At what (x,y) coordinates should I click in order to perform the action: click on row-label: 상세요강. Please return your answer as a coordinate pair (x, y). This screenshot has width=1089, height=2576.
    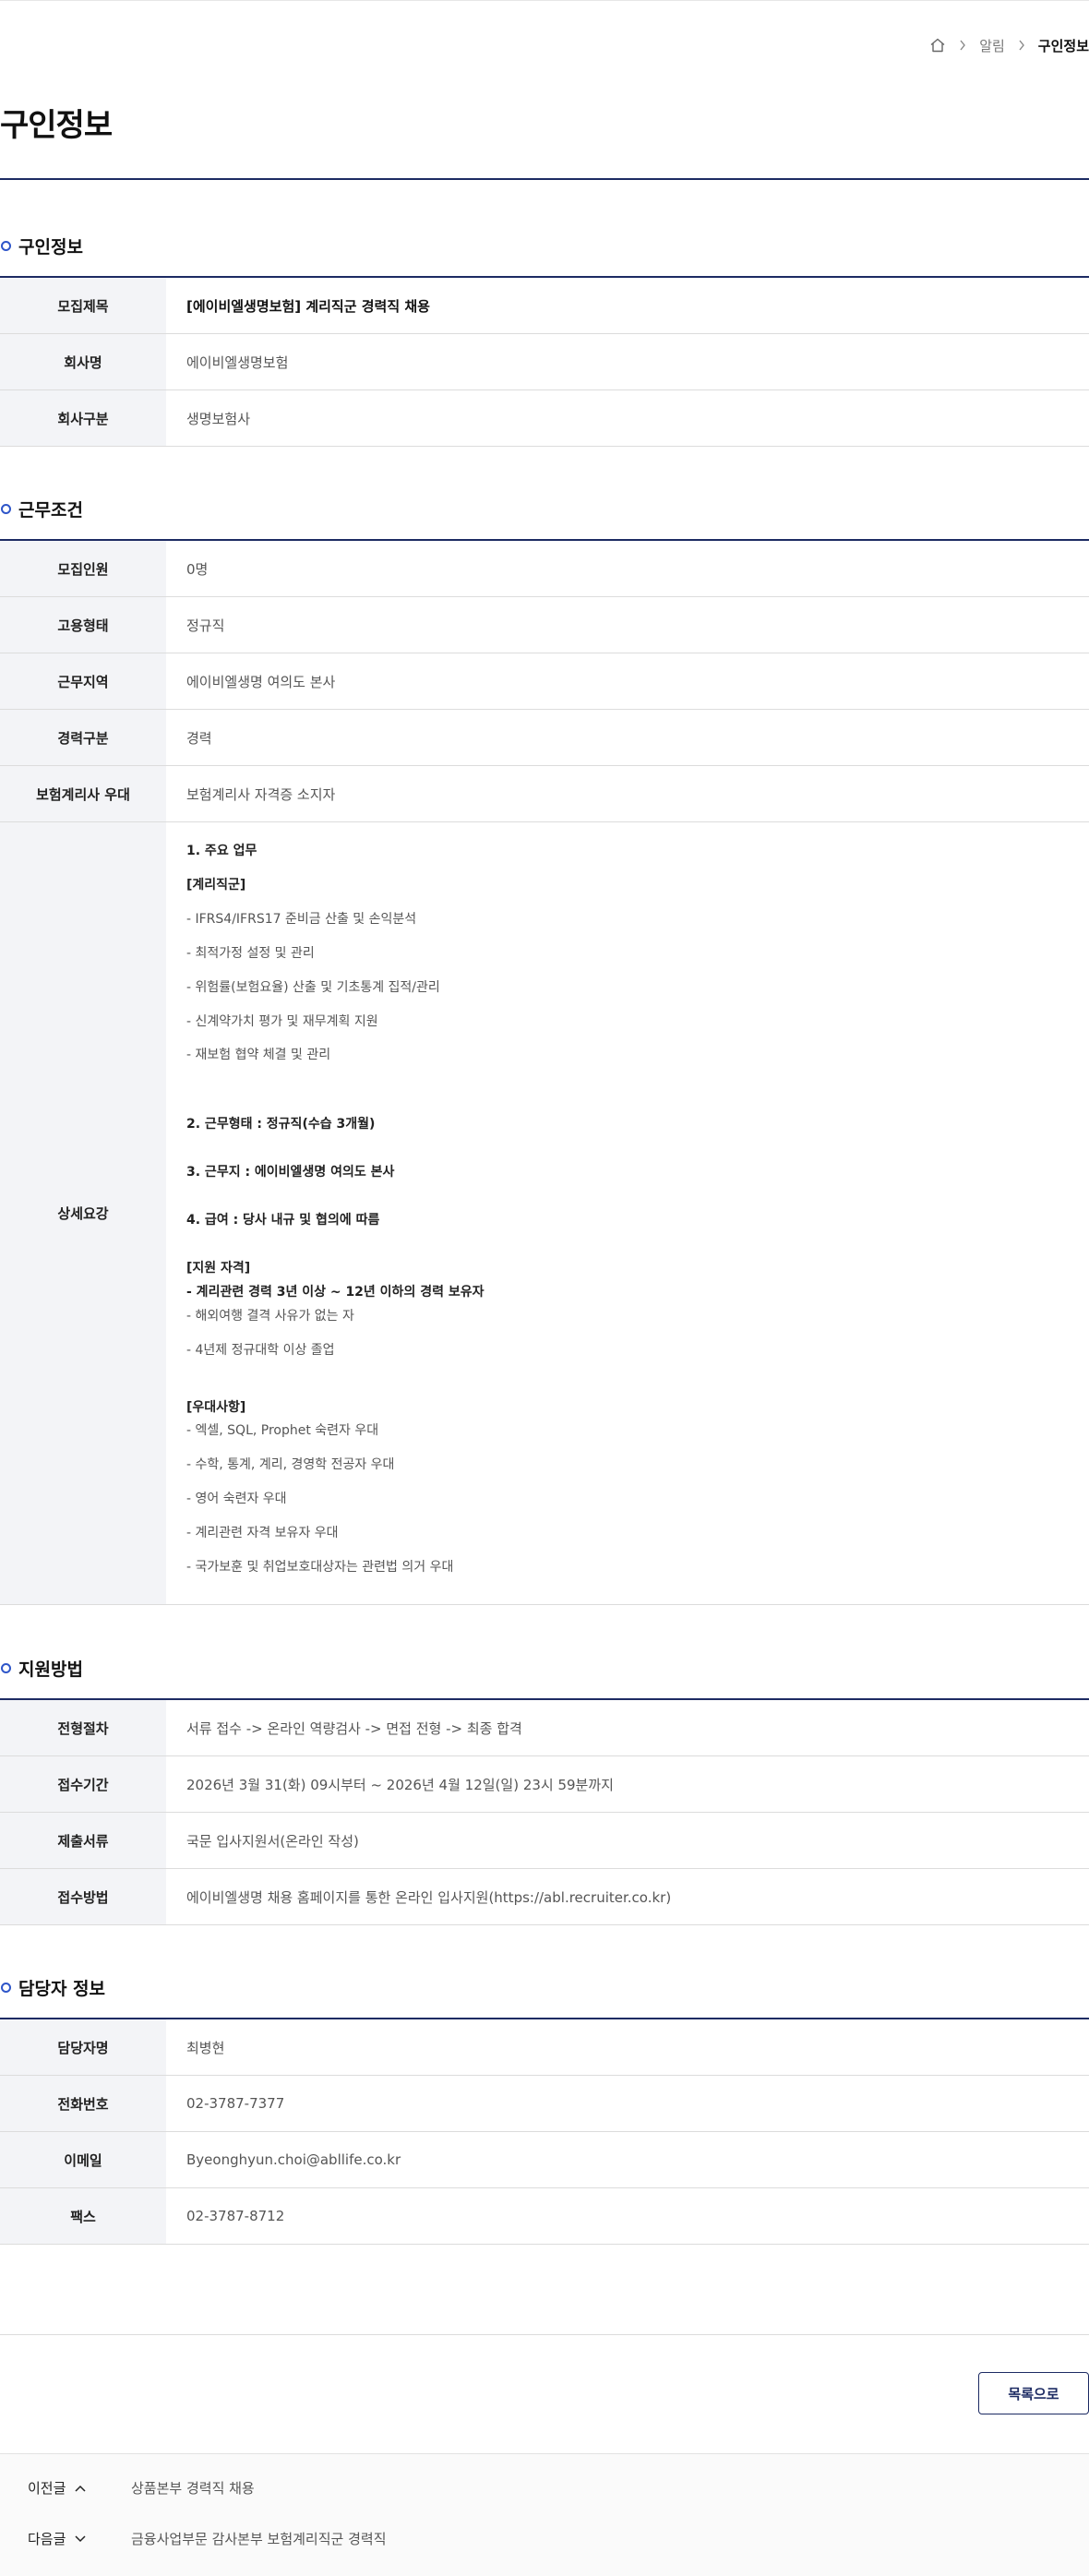
    Looking at the image, I should click on (83, 1213).